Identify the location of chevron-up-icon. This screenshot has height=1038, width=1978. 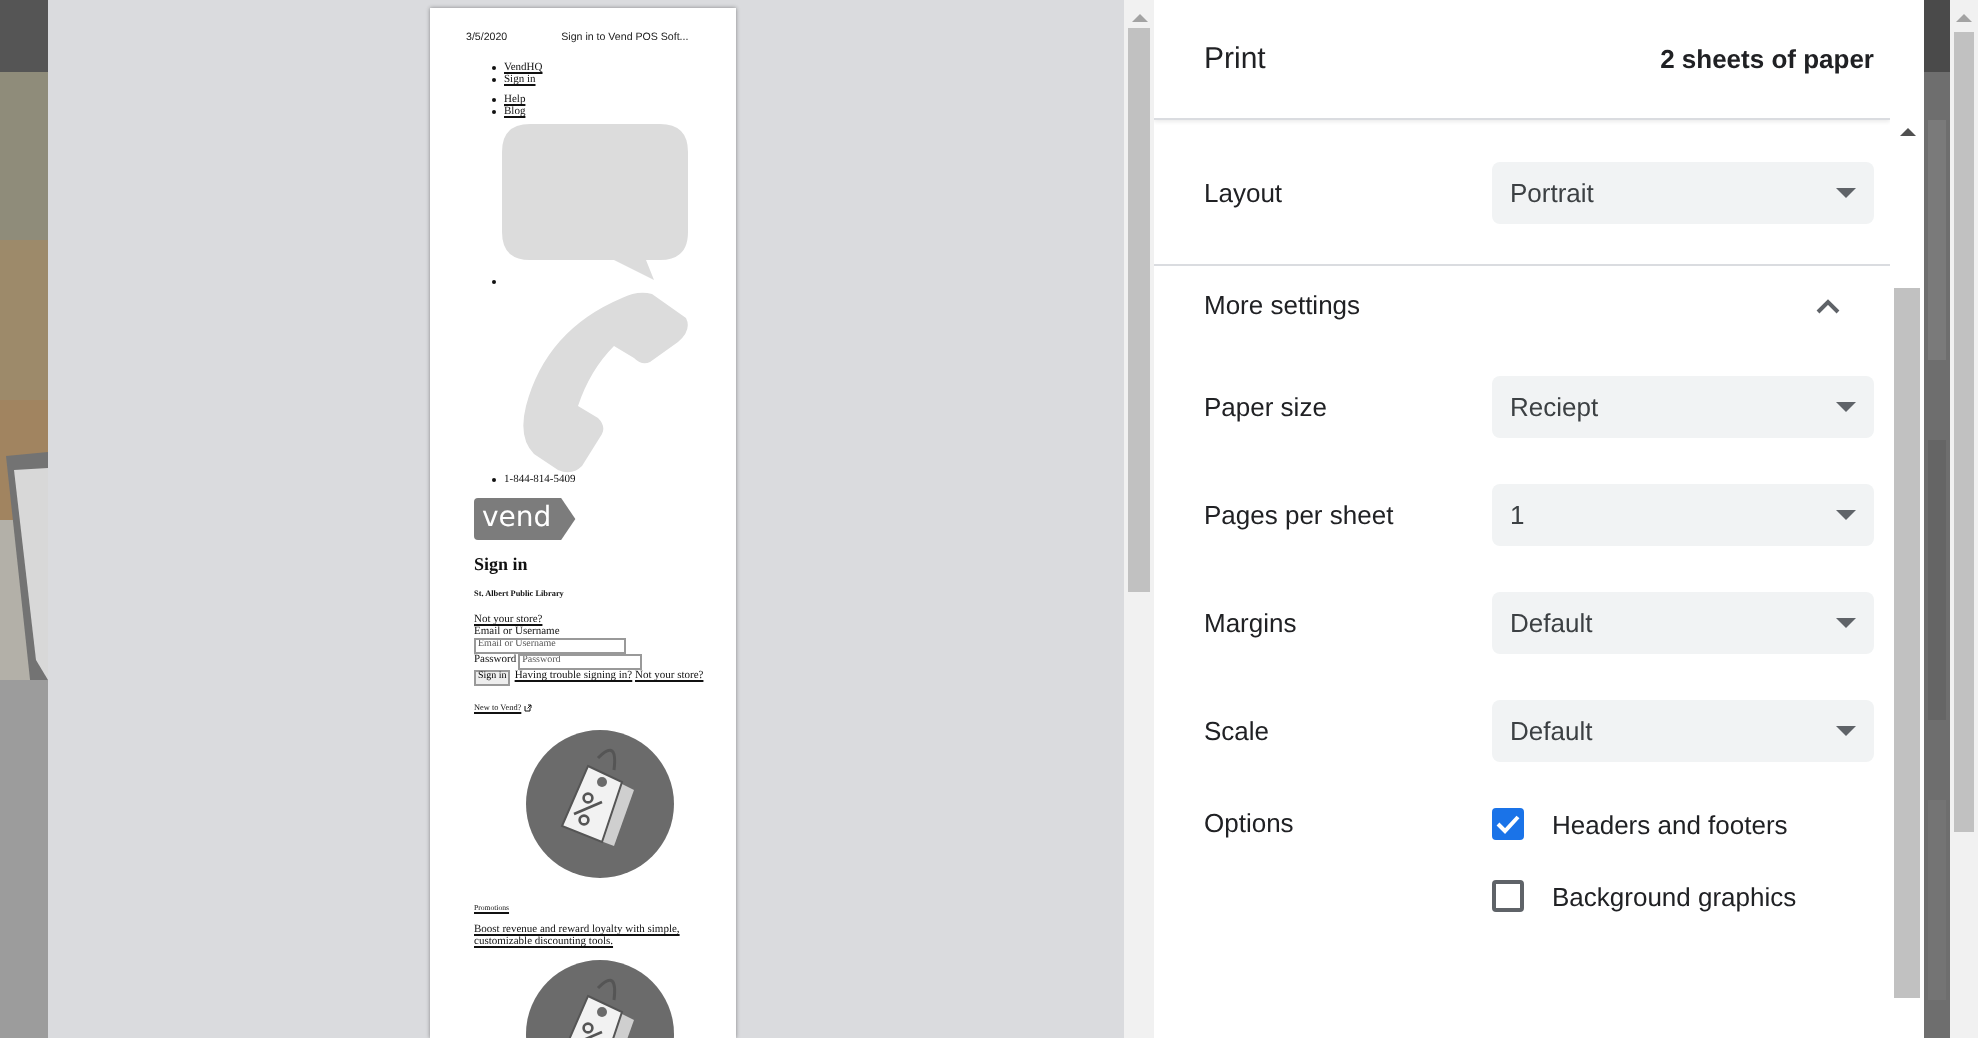
(1828, 305).